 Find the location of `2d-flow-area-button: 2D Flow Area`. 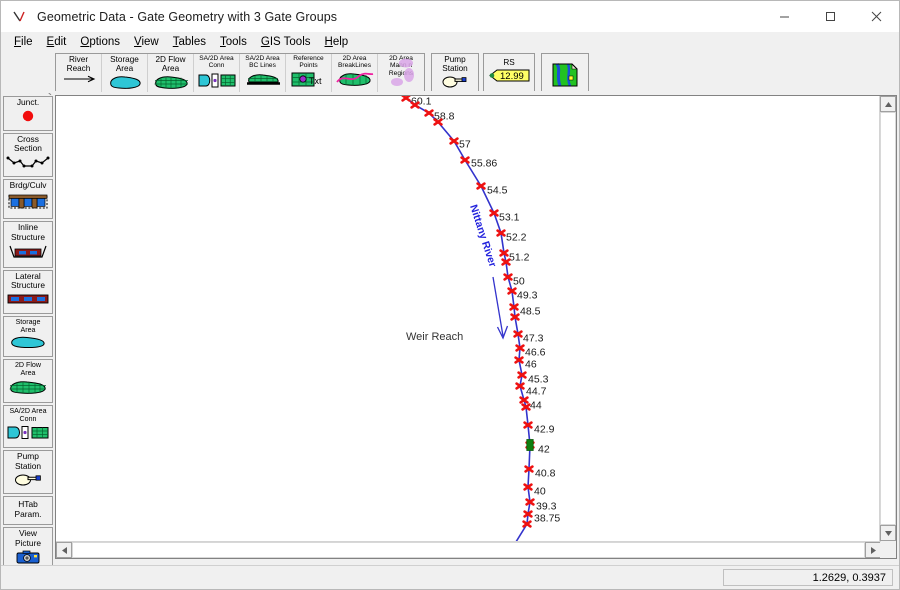

2d-flow-area-button: 2D Flow Area is located at coordinates (171, 73).